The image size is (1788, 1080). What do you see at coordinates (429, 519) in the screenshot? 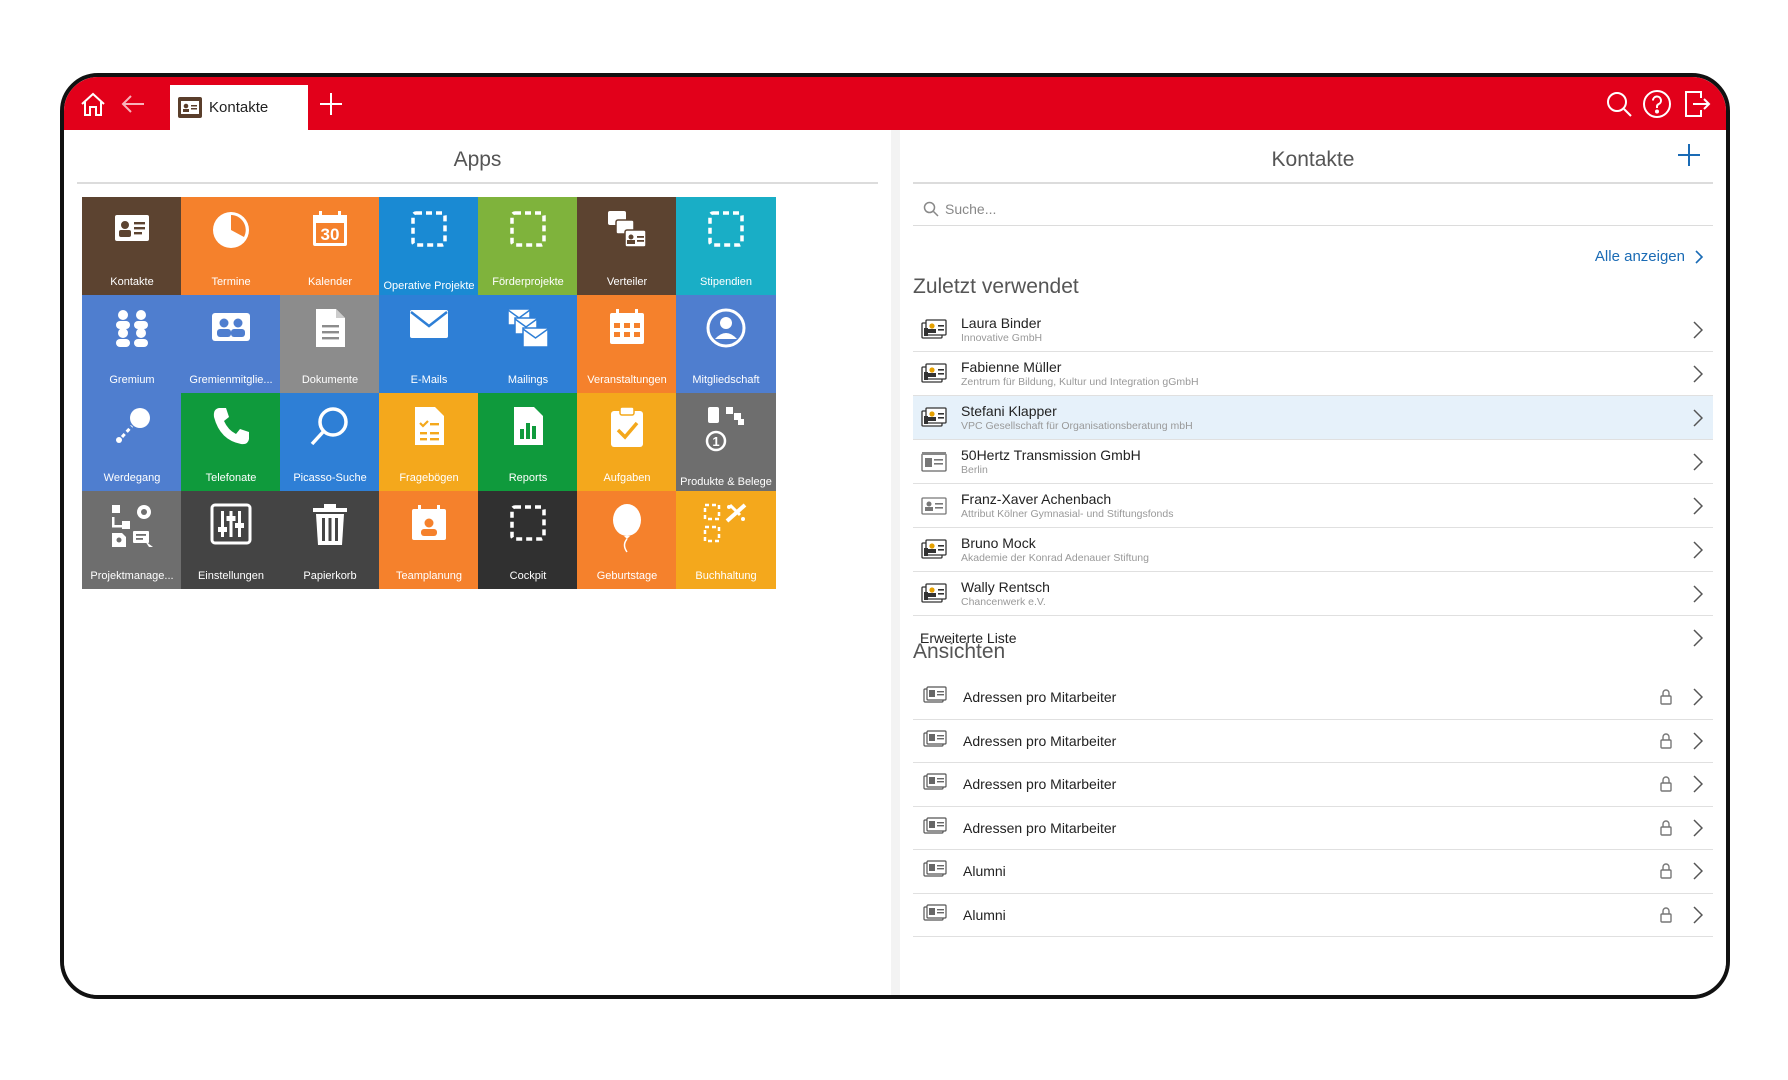
I see `team-calendar-icon` at bounding box center [429, 519].